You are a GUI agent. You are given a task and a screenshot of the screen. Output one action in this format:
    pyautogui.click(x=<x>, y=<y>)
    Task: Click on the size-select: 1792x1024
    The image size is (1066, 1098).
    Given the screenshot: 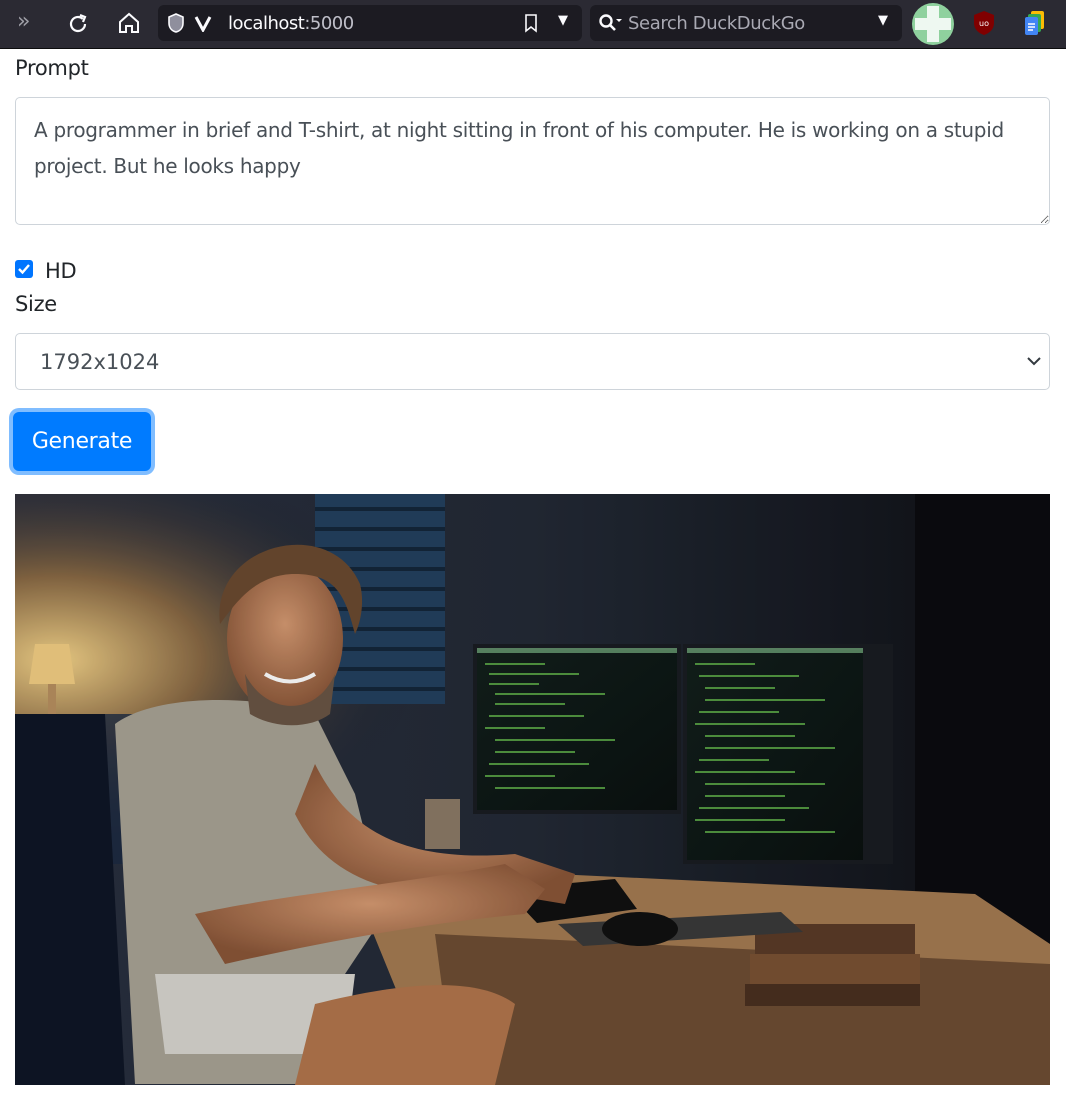 What is the action you would take?
    pyautogui.click(x=532, y=361)
    